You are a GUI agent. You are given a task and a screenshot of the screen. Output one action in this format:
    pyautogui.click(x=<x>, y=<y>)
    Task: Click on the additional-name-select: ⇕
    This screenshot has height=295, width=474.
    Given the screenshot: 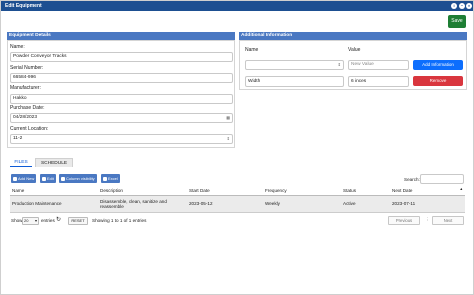 What is the action you would take?
    pyautogui.click(x=294, y=65)
    